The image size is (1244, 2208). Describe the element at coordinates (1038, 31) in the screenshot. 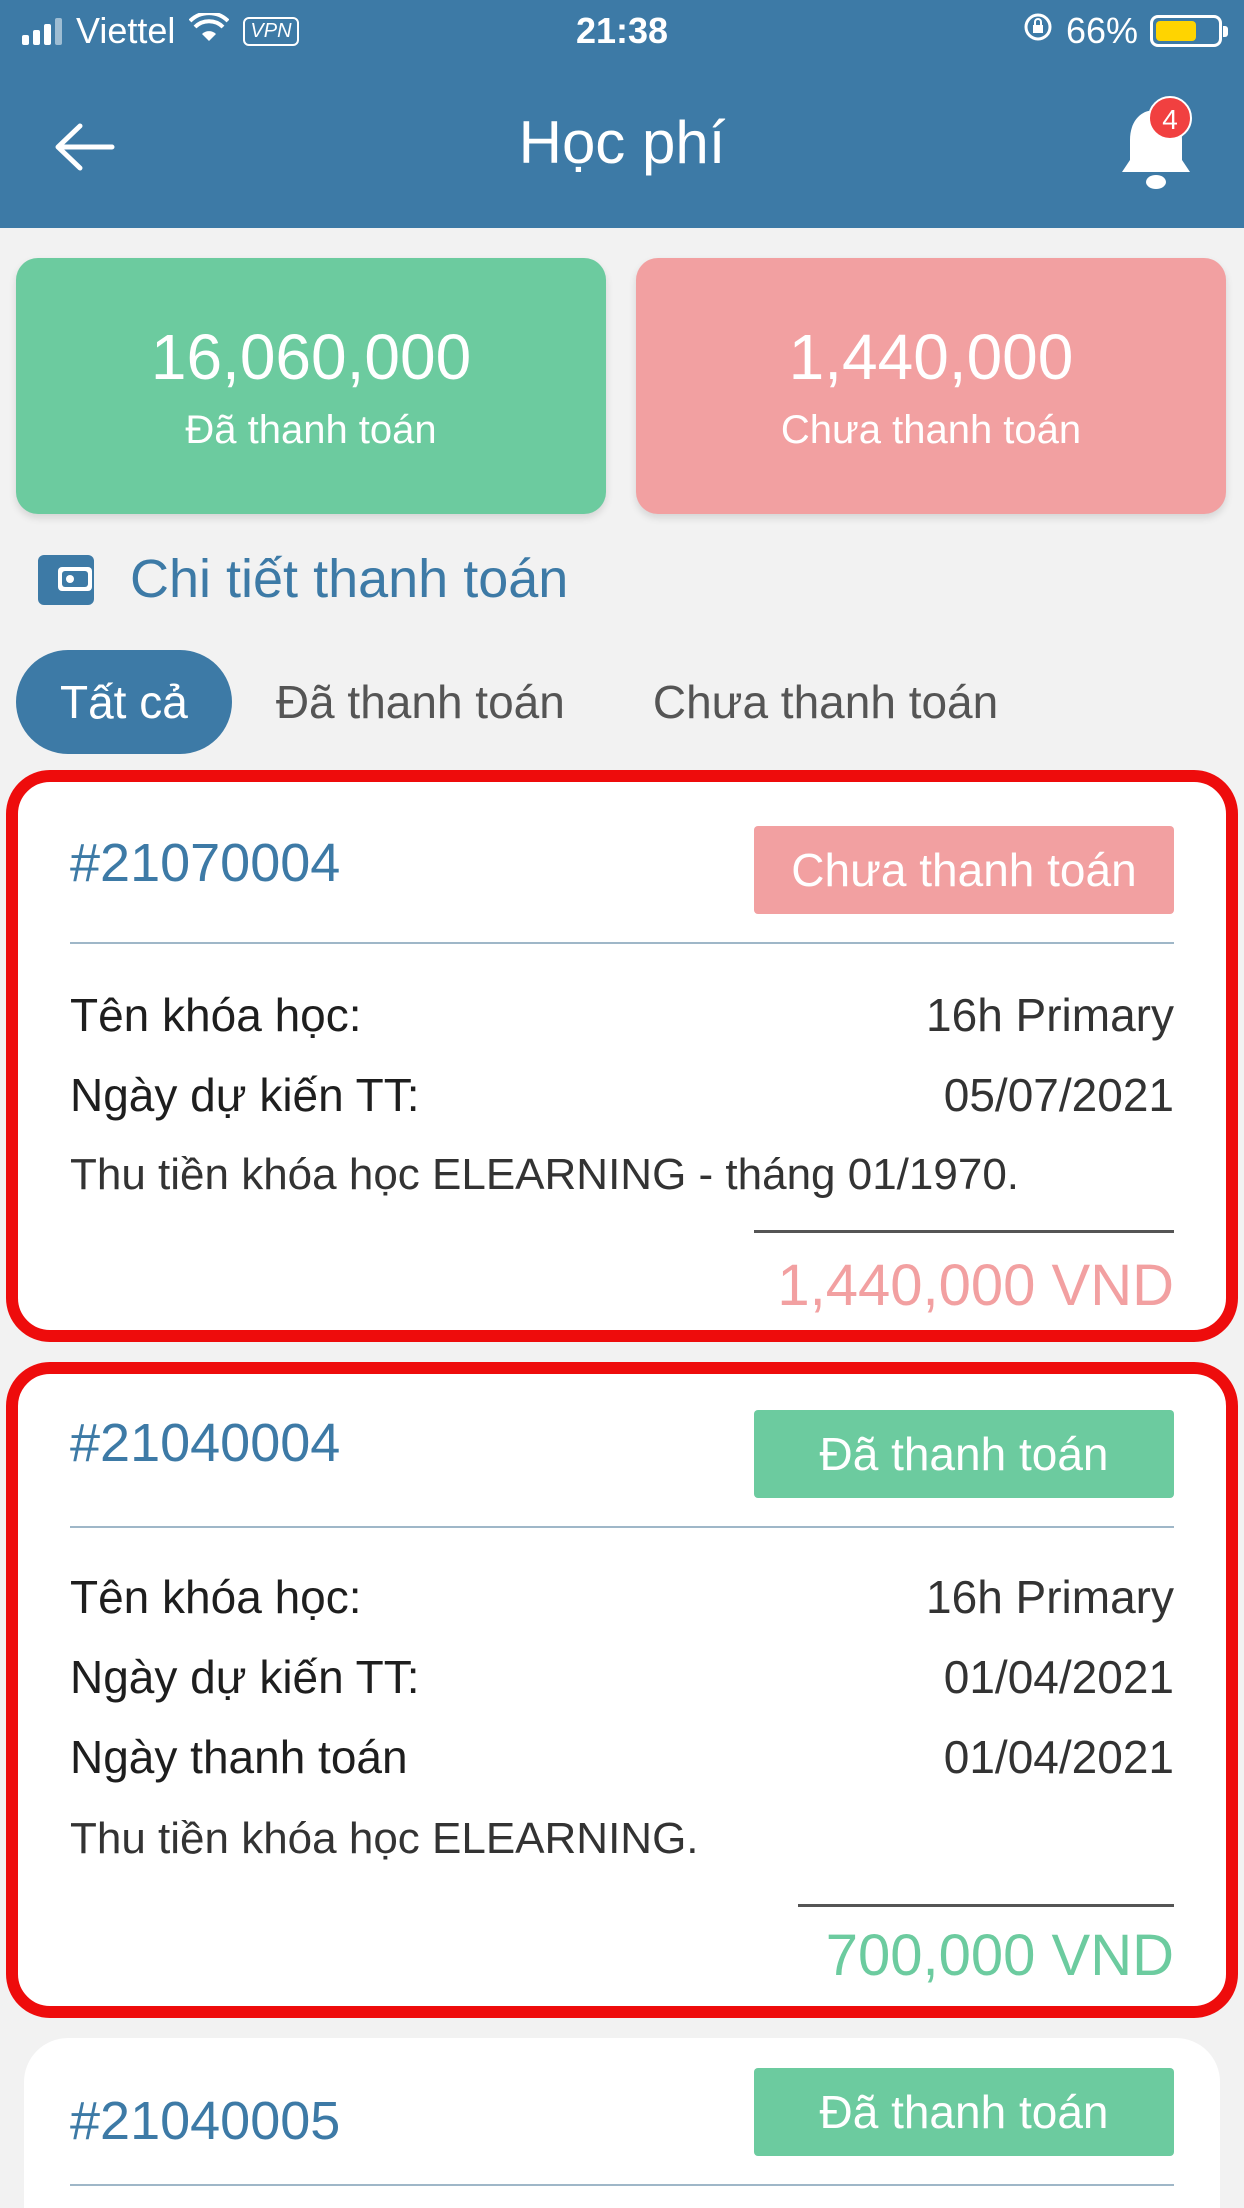

I see `rotation-lock-icon` at that location.